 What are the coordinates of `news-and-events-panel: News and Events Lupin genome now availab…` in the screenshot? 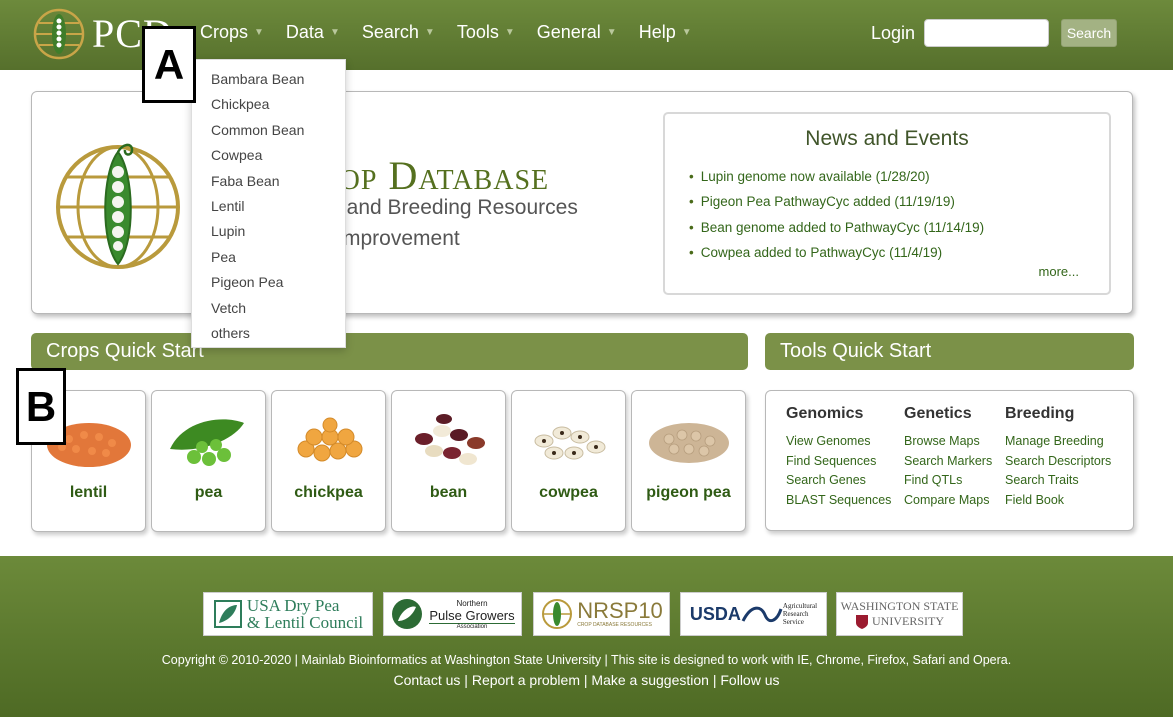 It's located at (887, 203).